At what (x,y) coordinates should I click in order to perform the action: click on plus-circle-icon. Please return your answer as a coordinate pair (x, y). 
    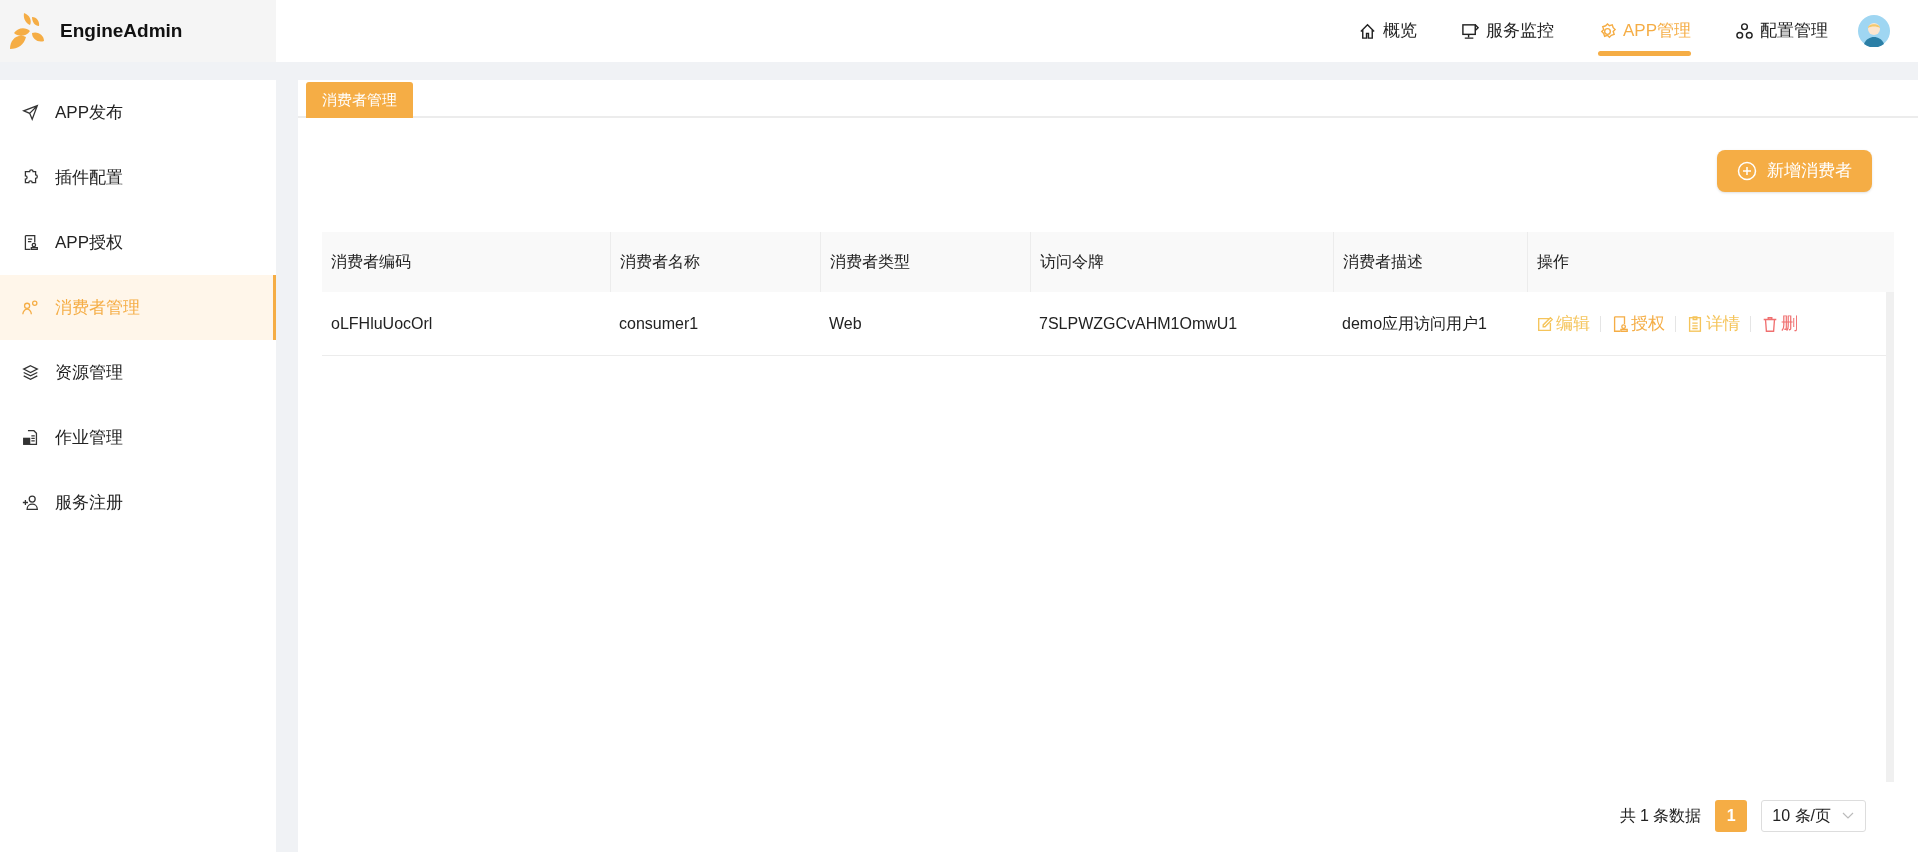
    Looking at the image, I should click on (1747, 171).